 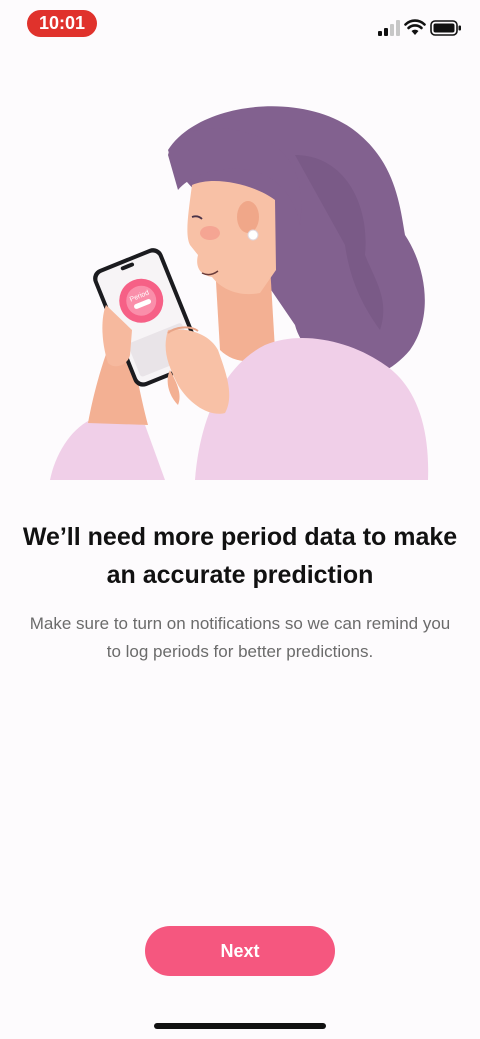 I want to click on home-indicator, so click(x=240, y=1026).